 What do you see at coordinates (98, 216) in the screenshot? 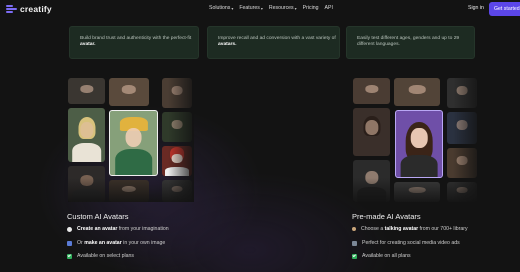
I see `custom-avatars-title: Custom AI Avatars` at bounding box center [98, 216].